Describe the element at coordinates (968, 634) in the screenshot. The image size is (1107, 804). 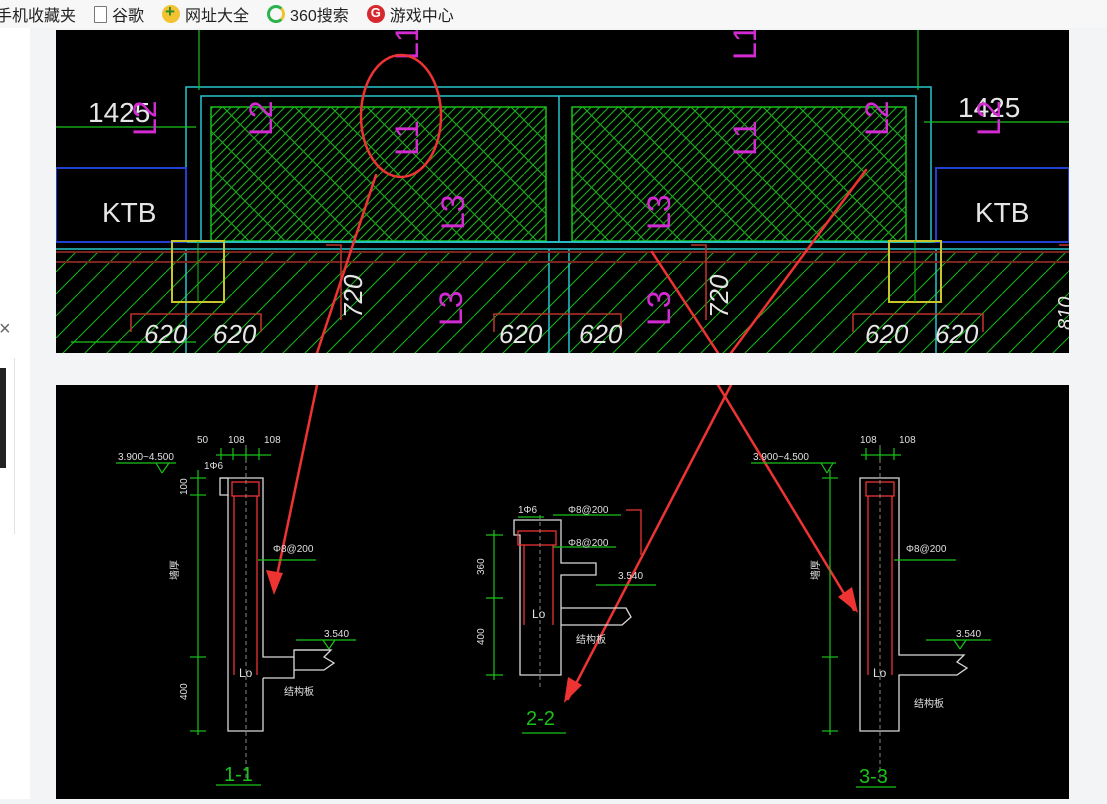
I see `elev-slab-3: 3.540` at that location.